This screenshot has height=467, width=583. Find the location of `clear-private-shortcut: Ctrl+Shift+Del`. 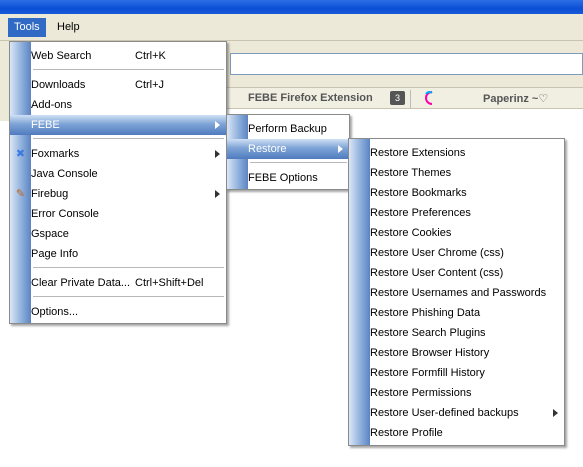

clear-private-shortcut: Ctrl+Shift+Del is located at coordinates (169, 283).